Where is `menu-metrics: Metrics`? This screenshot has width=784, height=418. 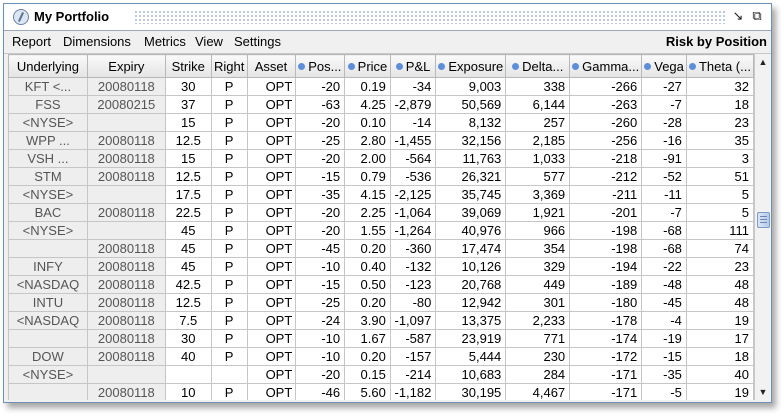
menu-metrics: Metrics is located at coordinates (165, 41).